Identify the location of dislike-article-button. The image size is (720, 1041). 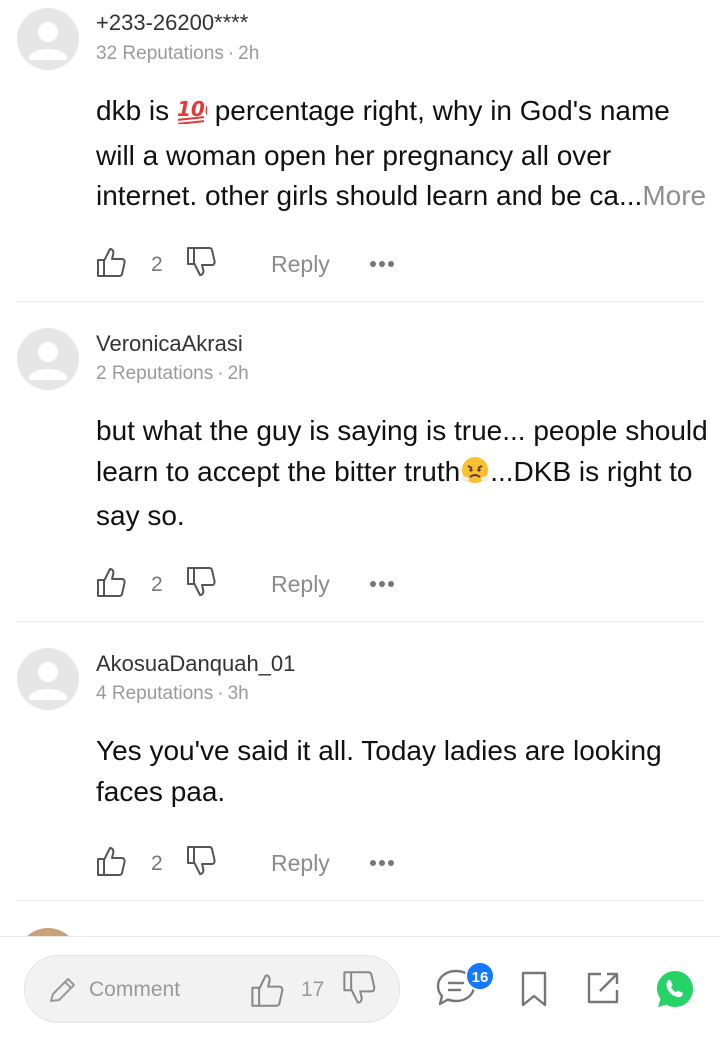
(359, 988).